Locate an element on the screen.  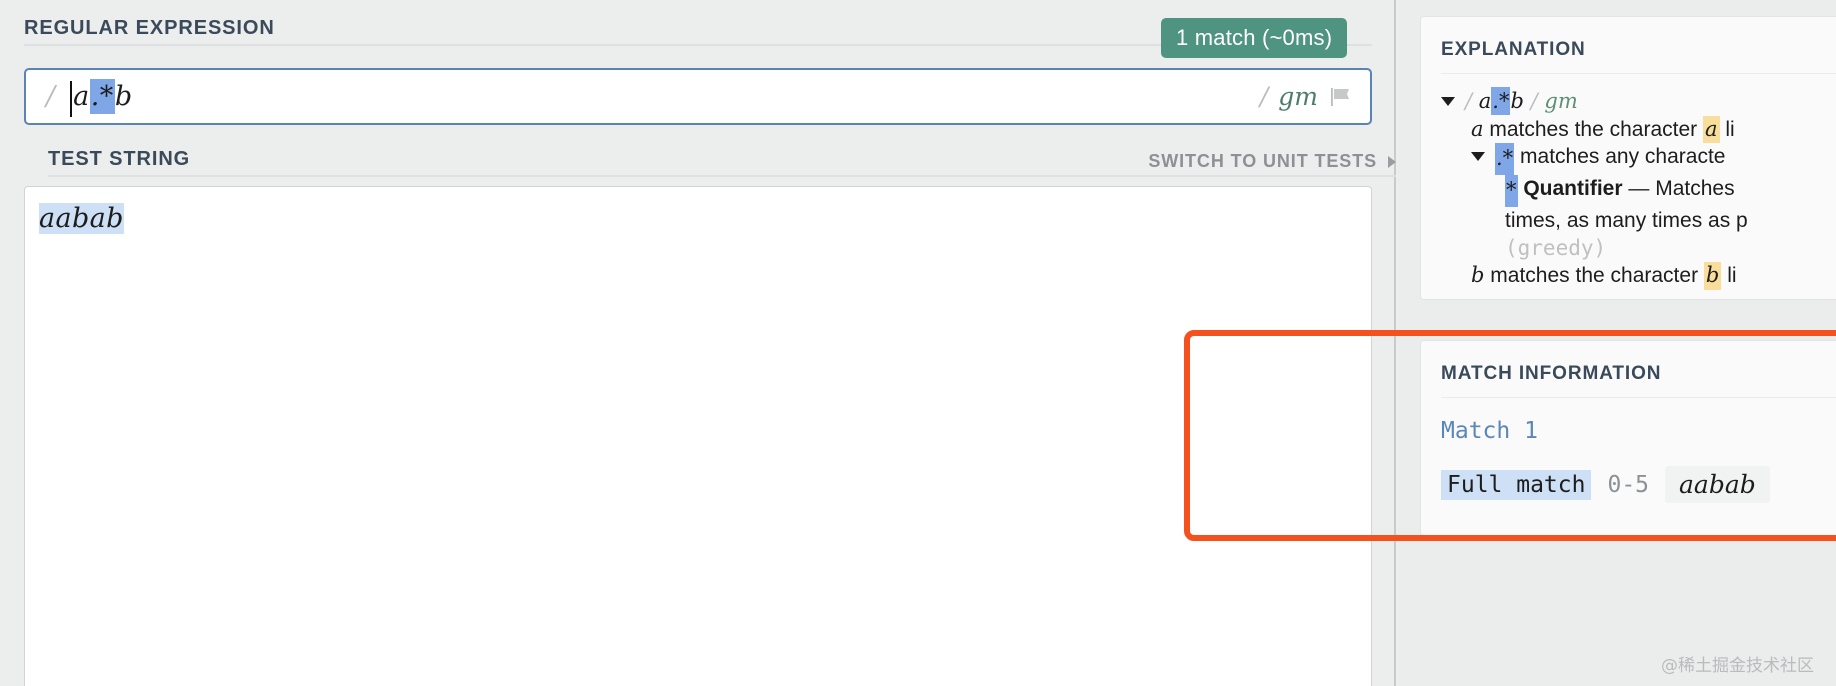
exp-line-b-literal: b is located at coordinates (1712, 276).